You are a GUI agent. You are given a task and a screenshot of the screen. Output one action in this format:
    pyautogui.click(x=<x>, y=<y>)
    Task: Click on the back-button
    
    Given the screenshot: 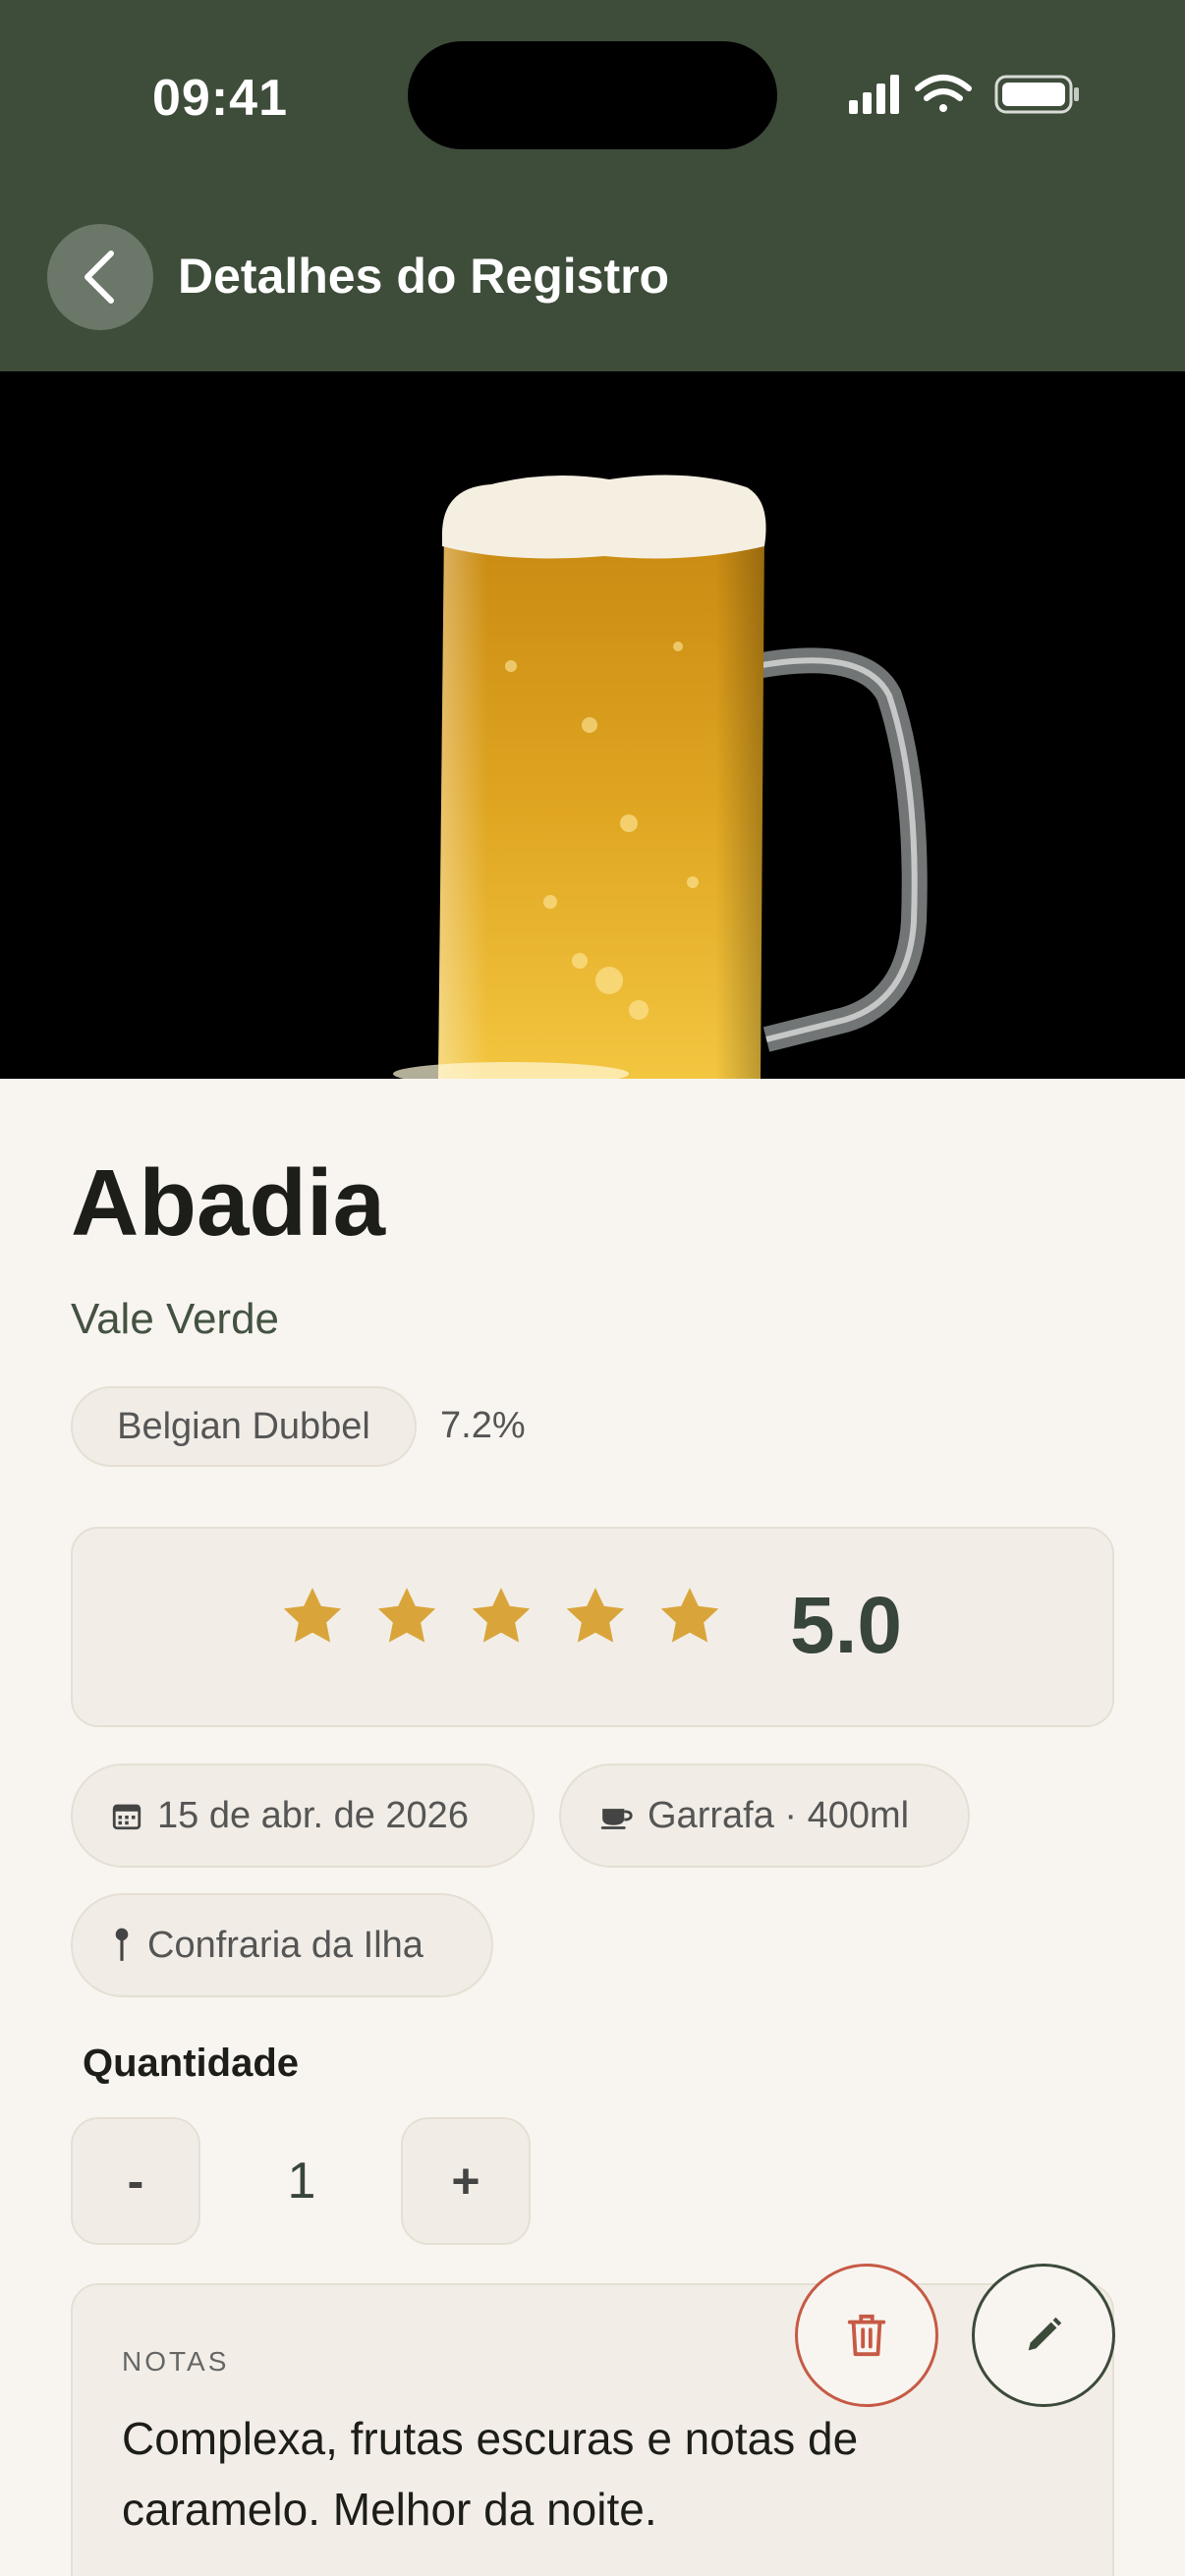 What is the action you would take?
    pyautogui.click(x=100, y=277)
    